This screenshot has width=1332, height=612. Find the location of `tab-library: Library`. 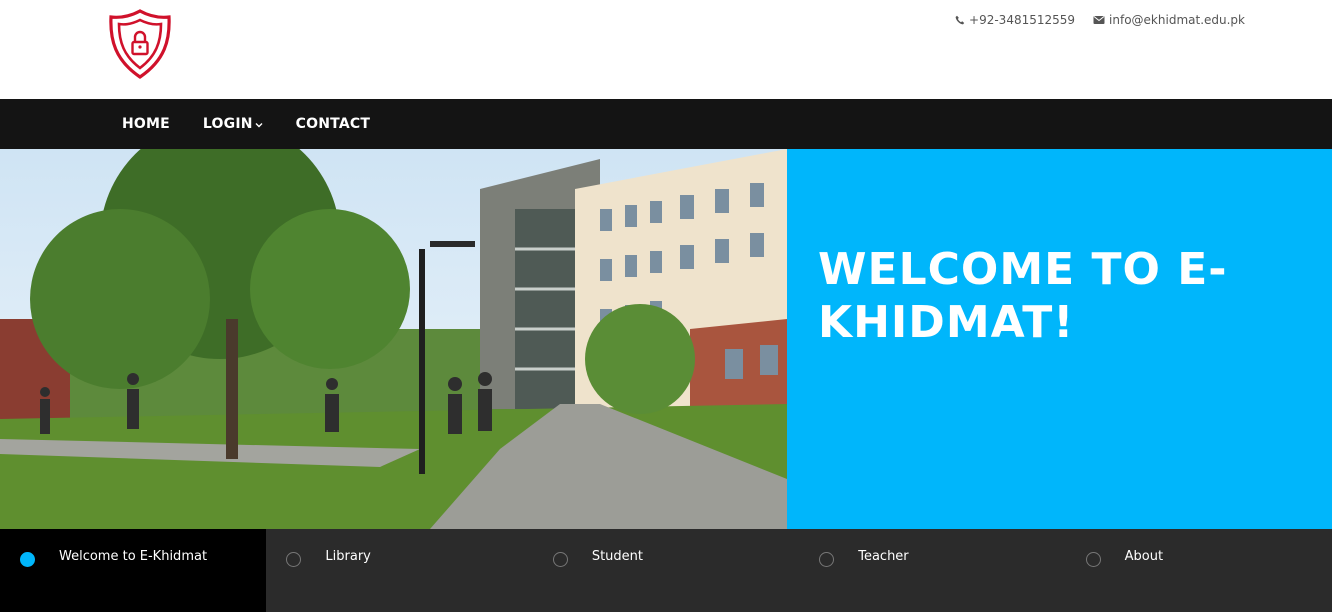

tab-library: Library is located at coordinates (399, 570).